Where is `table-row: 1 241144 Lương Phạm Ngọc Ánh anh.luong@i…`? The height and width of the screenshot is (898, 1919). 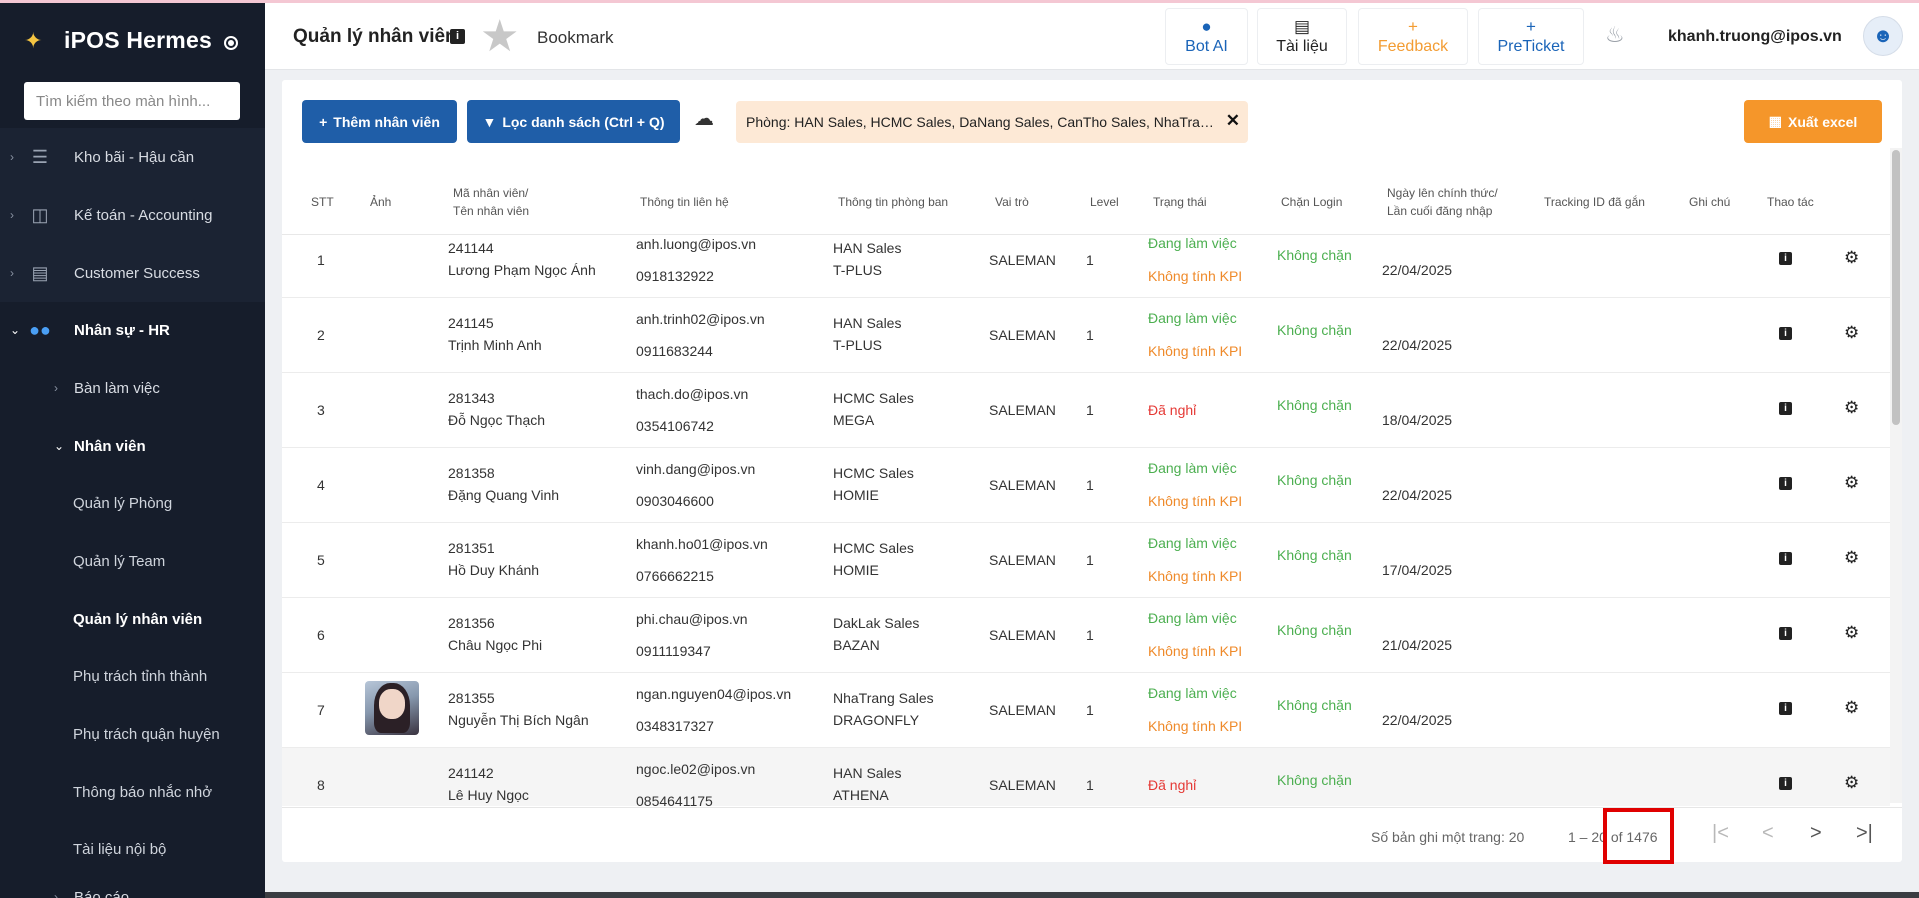 table-row: 1 241144 Lương Phạm Ngọc Ánh anh.luong@i… is located at coordinates (1086, 260).